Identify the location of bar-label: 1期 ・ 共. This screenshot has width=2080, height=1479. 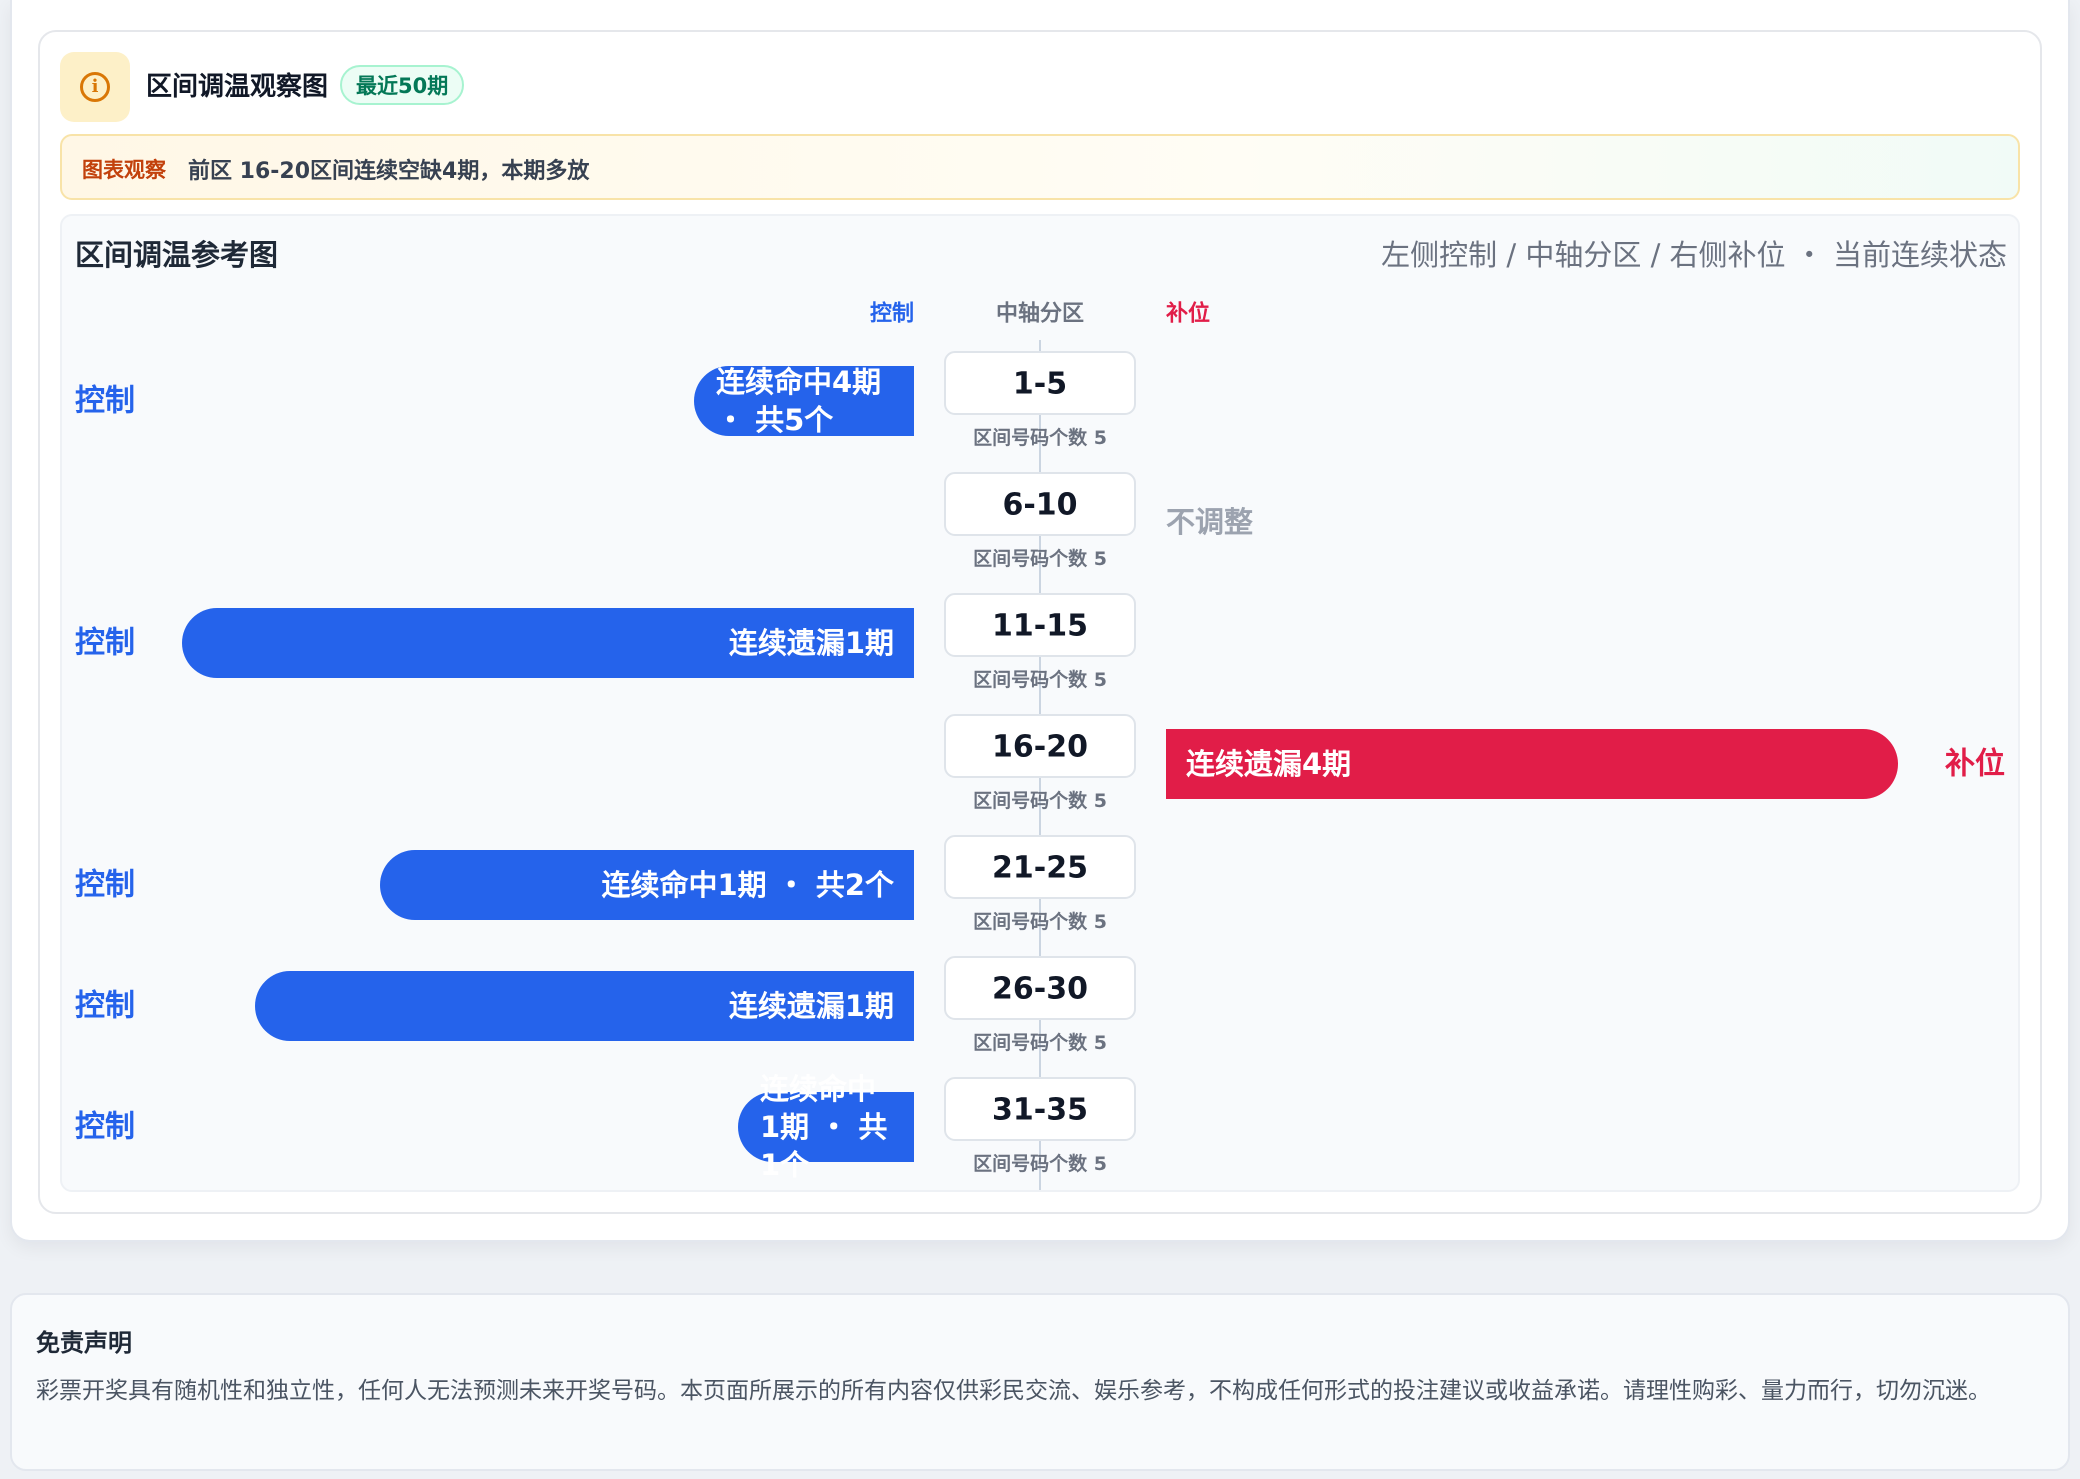
(823, 1127).